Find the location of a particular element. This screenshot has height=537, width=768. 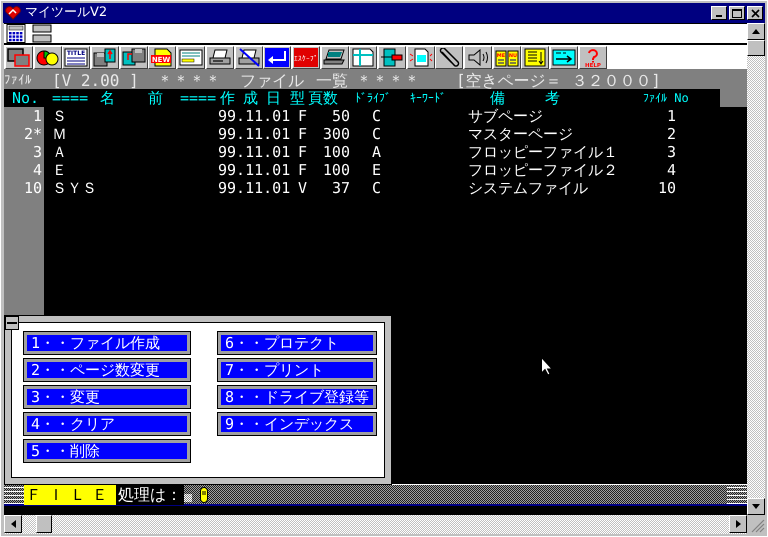

column-header: 日 is located at coordinates (274, 98).